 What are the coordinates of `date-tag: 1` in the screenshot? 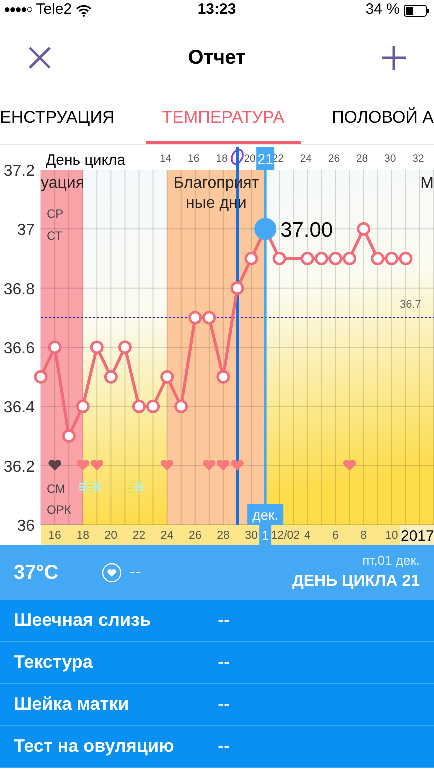 It's located at (266, 535).